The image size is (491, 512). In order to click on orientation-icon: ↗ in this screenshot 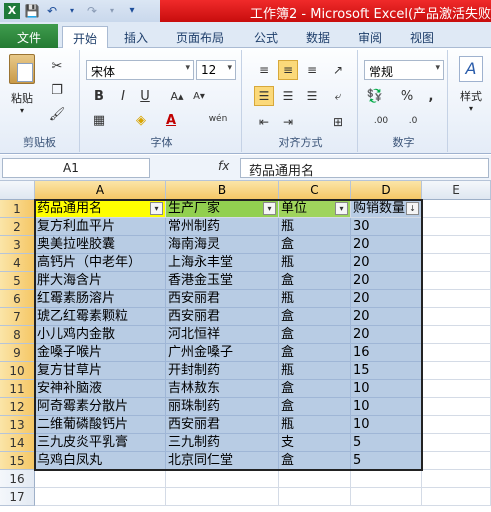, I will do `click(338, 70)`.